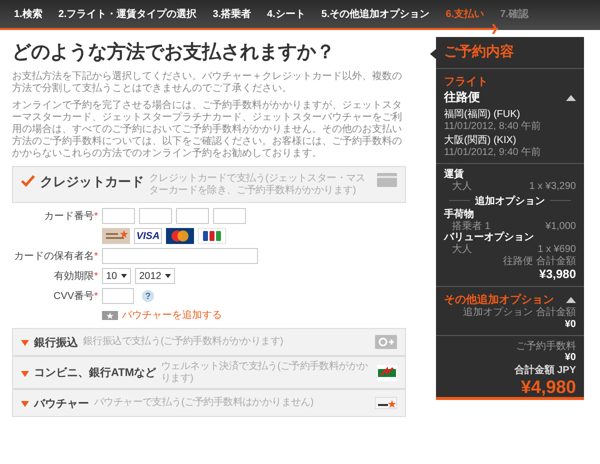  What do you see at coordinates (557, 250) in the screenshot?
I see `item-price: 1 x ¥690` at bounding box center [557, 250].